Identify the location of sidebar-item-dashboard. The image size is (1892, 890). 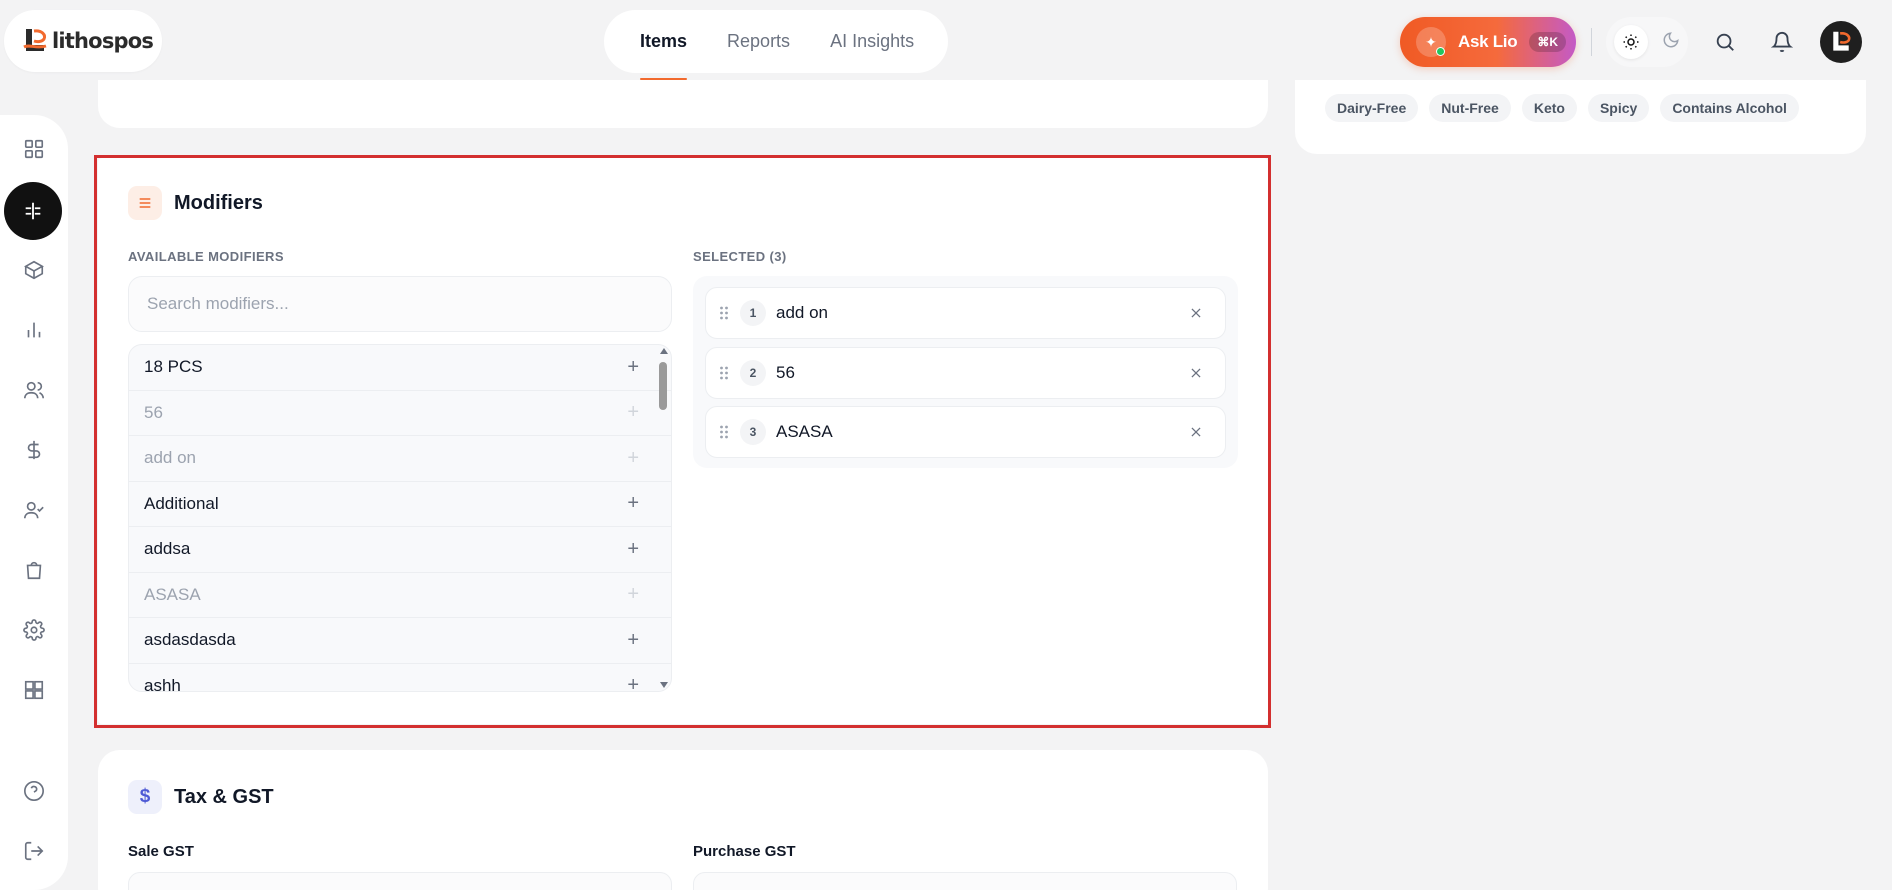
(34, 149).